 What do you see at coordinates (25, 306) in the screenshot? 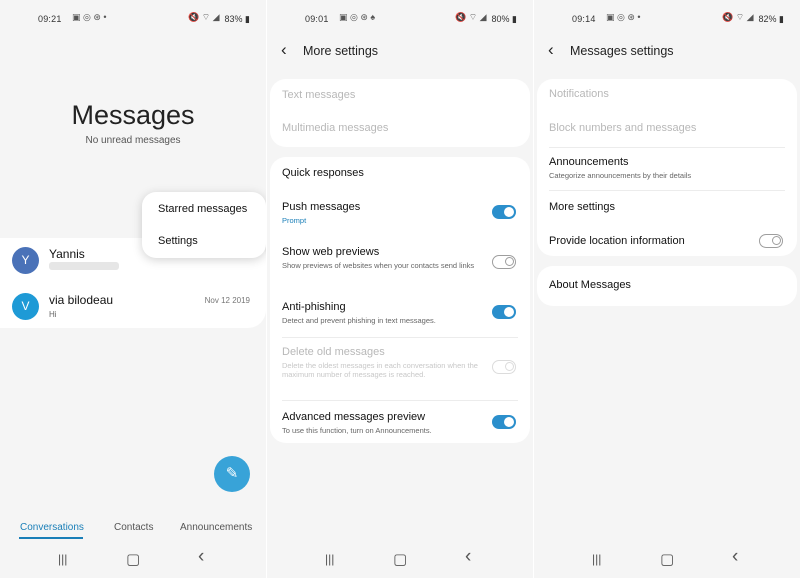
I see `avatar: V` at bounding box center [25, 306].